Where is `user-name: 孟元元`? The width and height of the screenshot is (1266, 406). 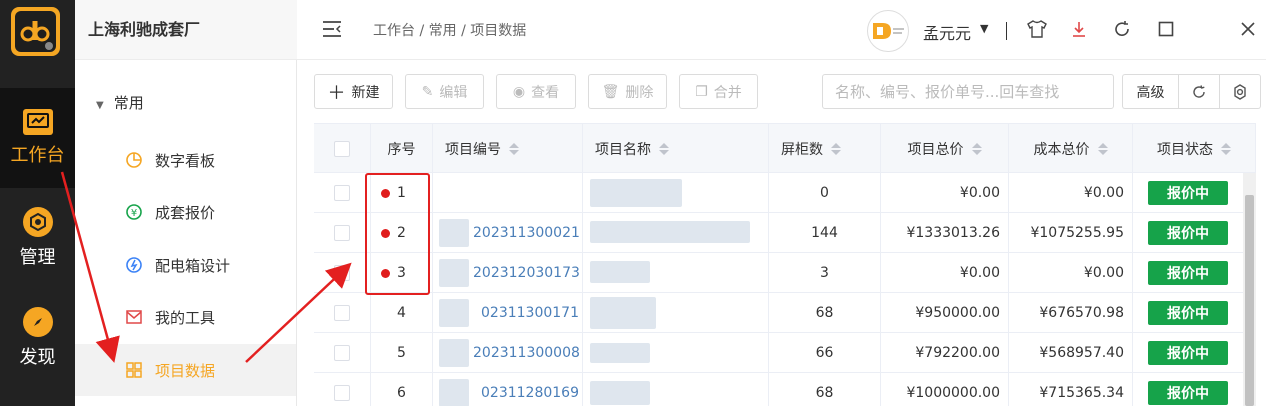
user-name: 孟元元 is located at coordinates (947, 32).